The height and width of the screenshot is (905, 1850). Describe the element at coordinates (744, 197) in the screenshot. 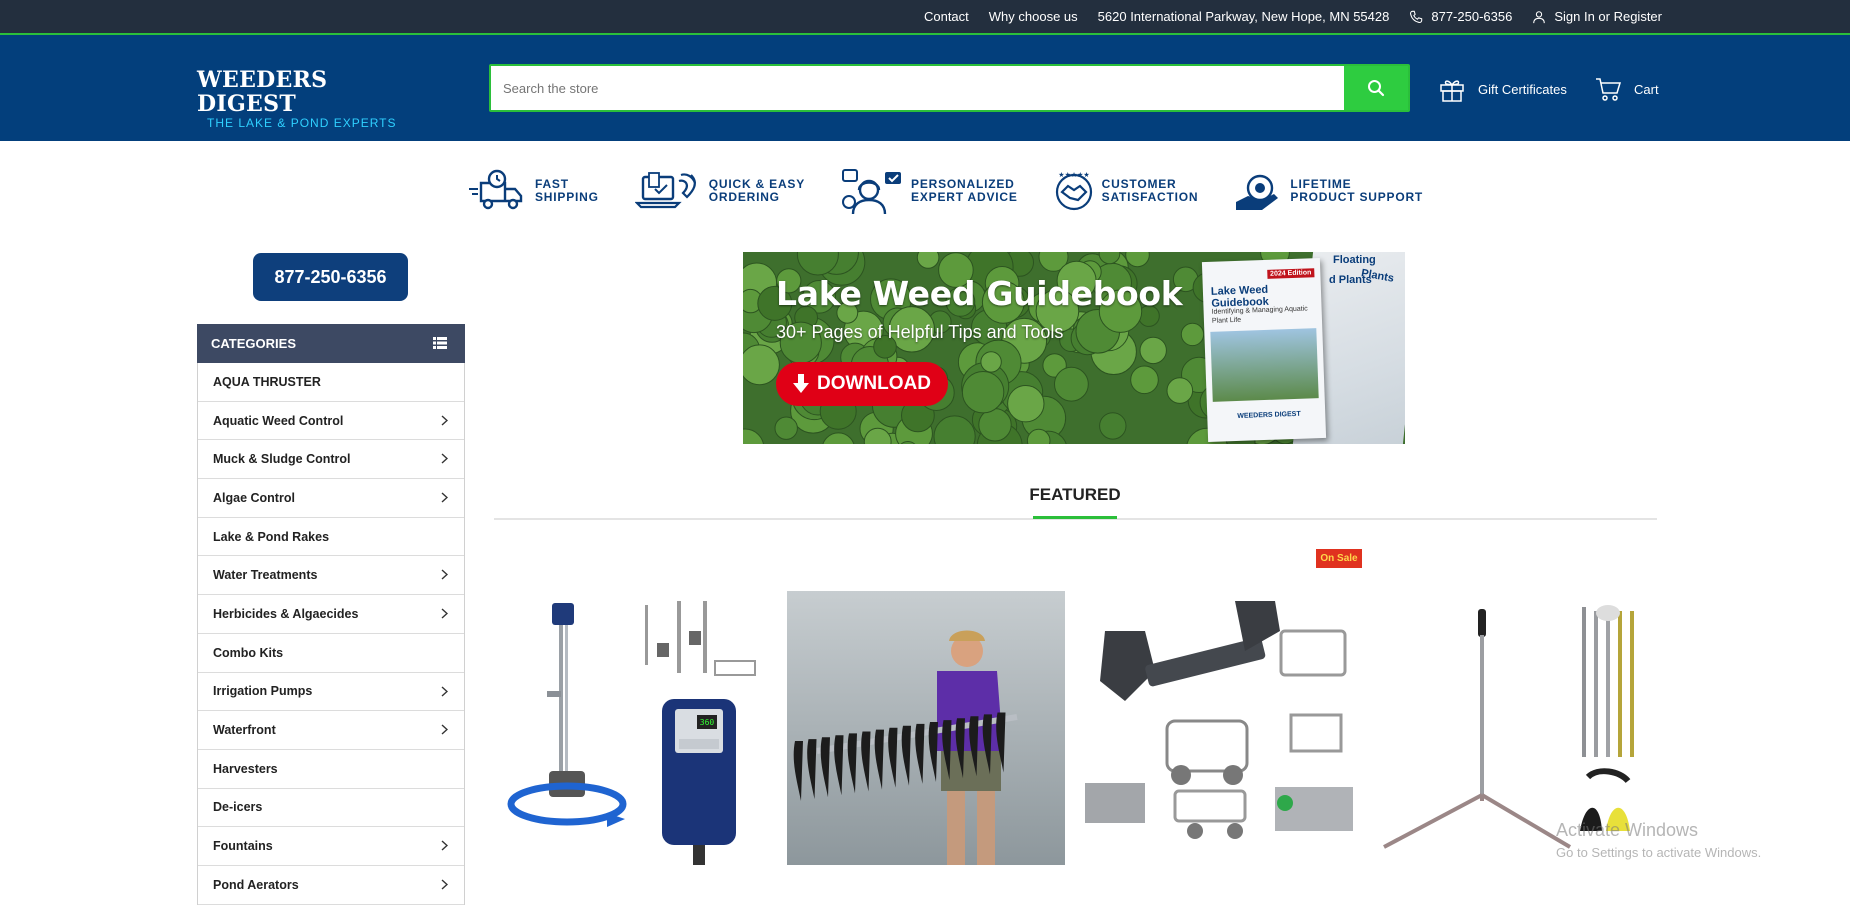

I see `feature-line2: ORDERING` at that location.